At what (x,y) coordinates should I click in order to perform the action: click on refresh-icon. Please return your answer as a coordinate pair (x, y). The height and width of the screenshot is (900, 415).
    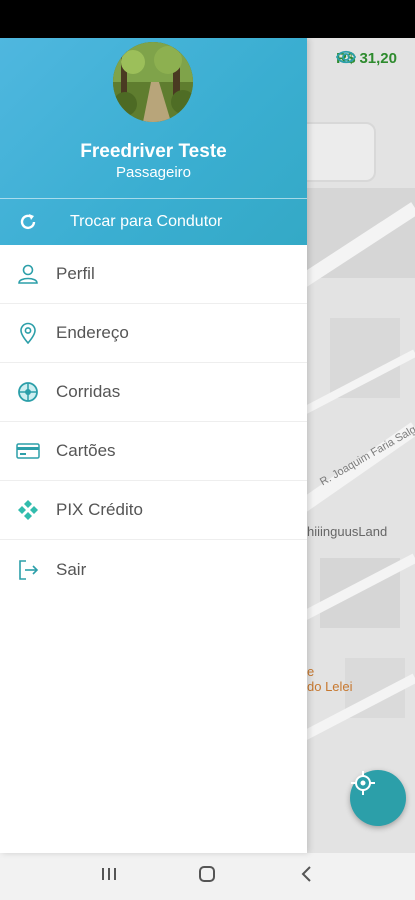
    Looking at the image, I should click on (28, 222).